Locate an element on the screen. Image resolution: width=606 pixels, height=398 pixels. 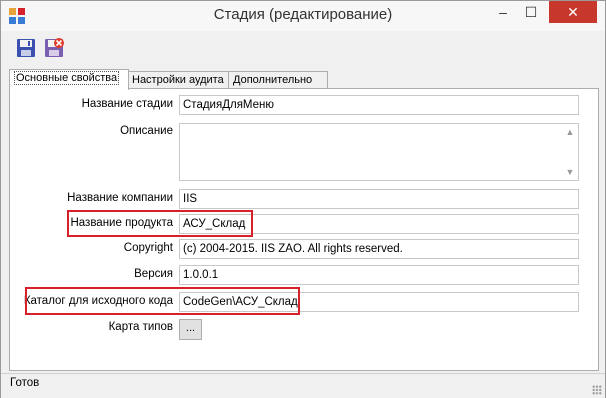
description-label: Описание is located at coordinates (146, 131).